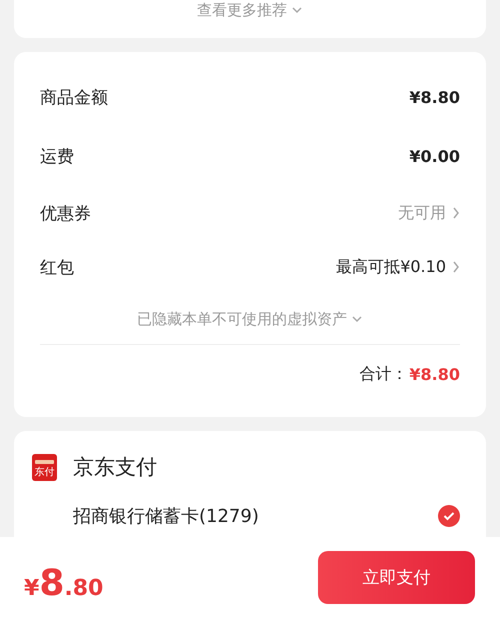  Describe the element at coordinates (422, 213) in the screenshot. I see `summary-value: 无可用` at that location.